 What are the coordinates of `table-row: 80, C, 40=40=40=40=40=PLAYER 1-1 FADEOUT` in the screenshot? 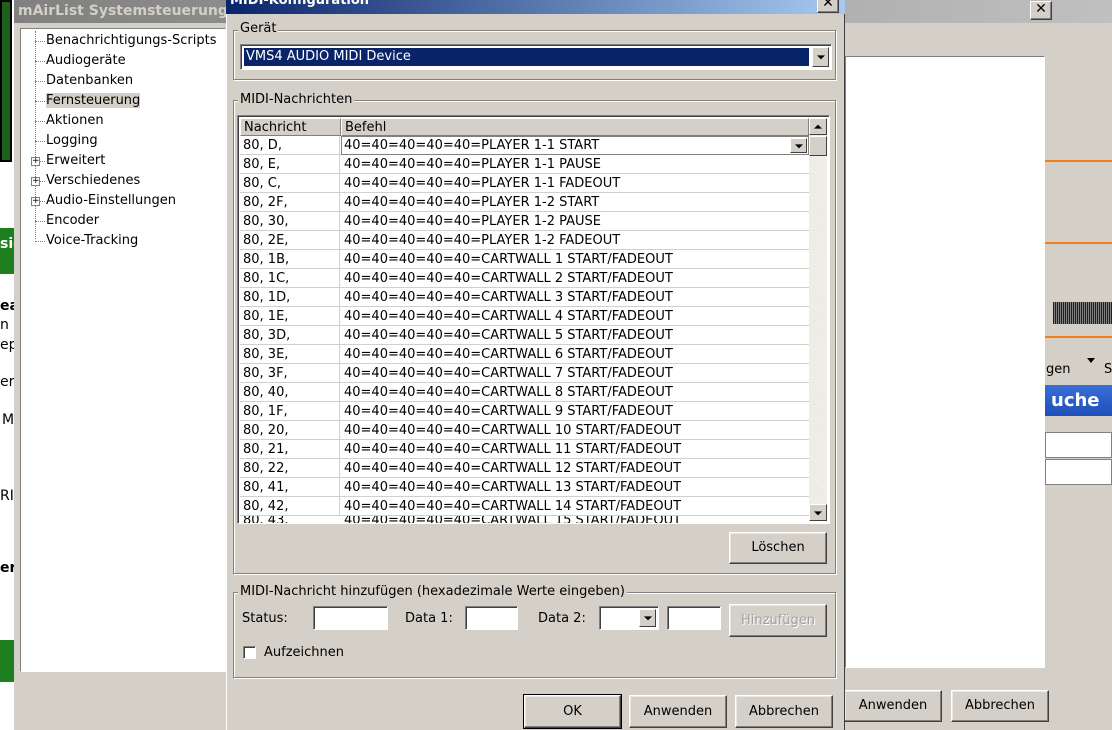 It's located at (524, 183).